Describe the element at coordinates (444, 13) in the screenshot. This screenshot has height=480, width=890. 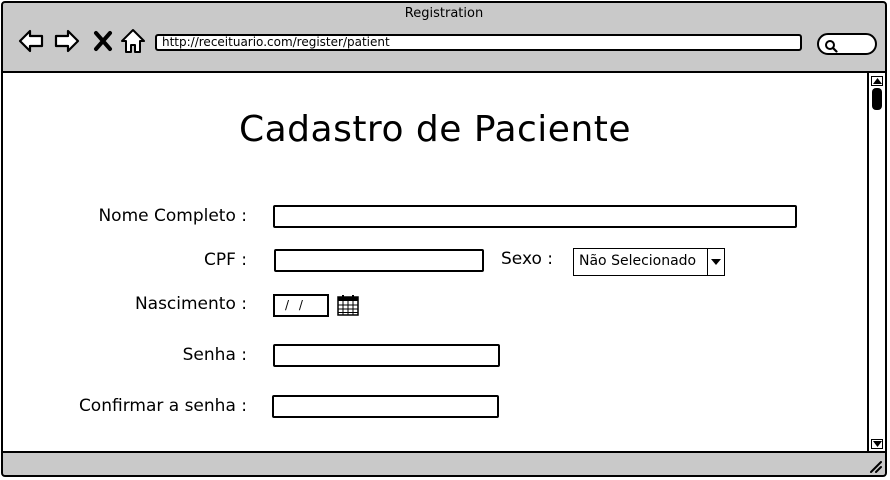
I see `window-title: Registration` at that location.